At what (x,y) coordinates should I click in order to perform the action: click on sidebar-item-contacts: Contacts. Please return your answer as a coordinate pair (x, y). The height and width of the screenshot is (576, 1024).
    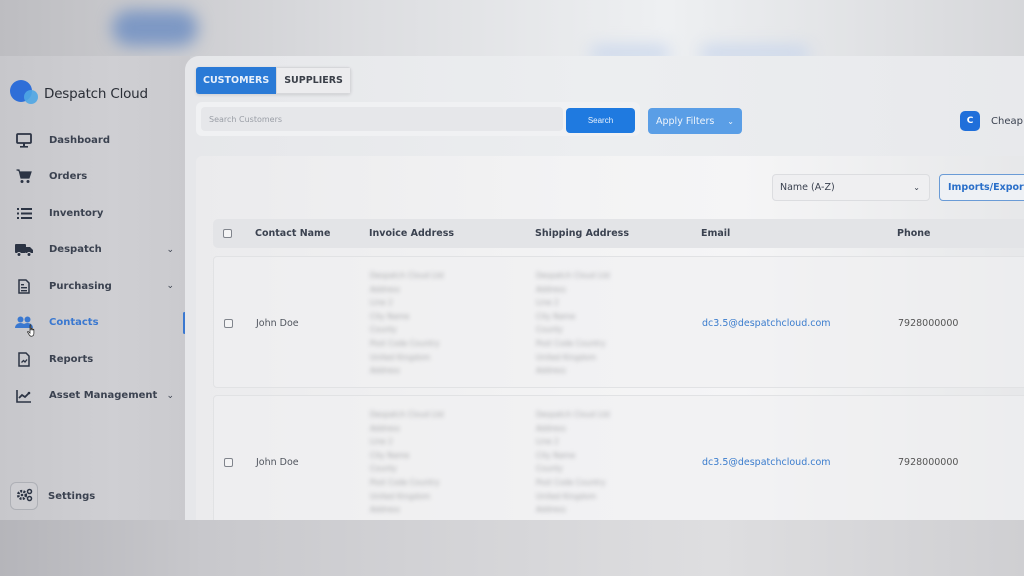
    Looking at the image, I should click on (95, 323).